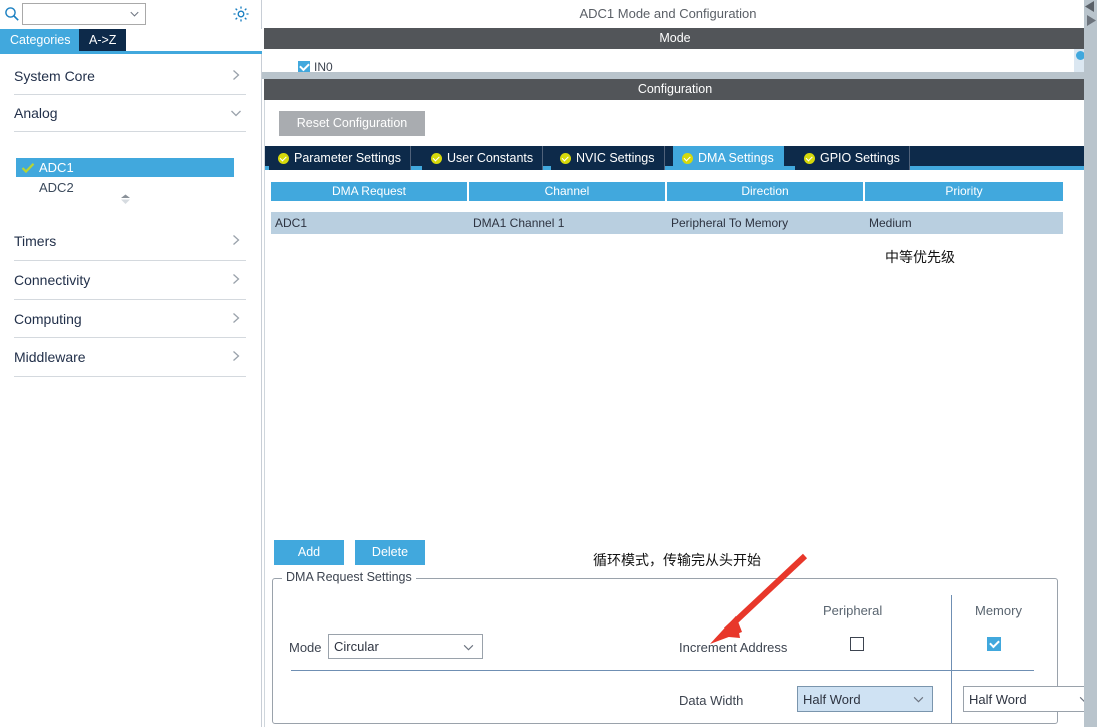  I want to click on column-label-memory: Memory, so click(998, 610).